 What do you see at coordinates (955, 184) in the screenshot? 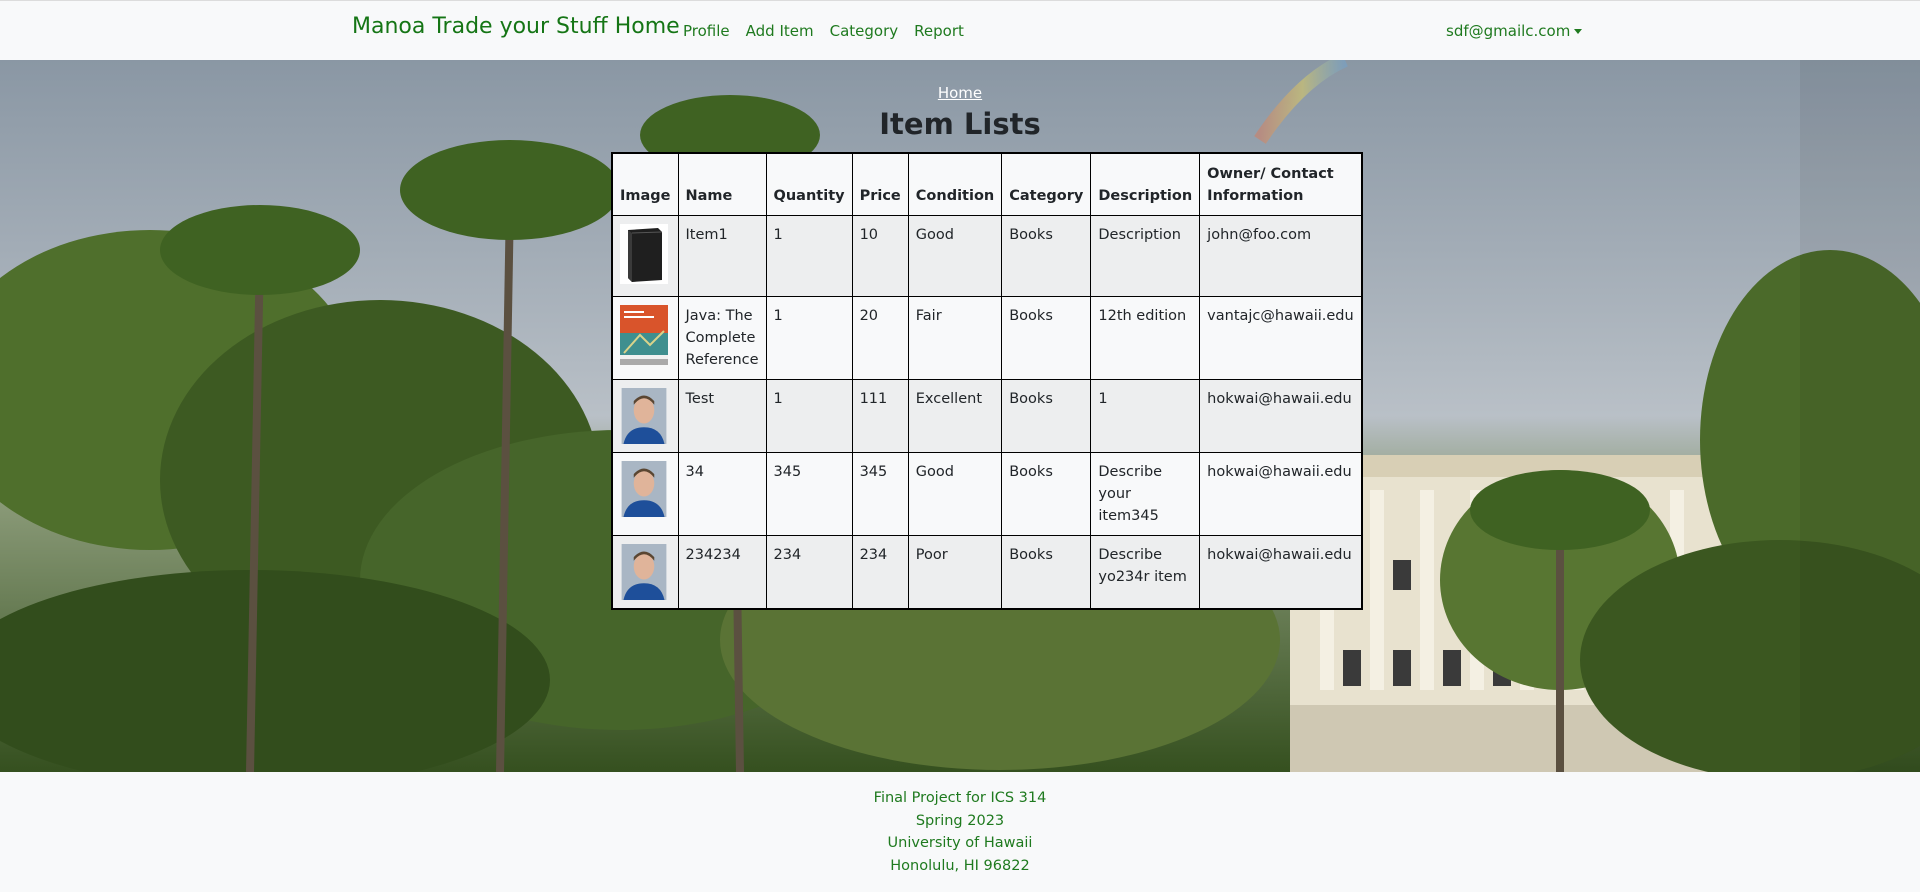
I see `column-header-condition: Condition` at bounding box center [955, 184].